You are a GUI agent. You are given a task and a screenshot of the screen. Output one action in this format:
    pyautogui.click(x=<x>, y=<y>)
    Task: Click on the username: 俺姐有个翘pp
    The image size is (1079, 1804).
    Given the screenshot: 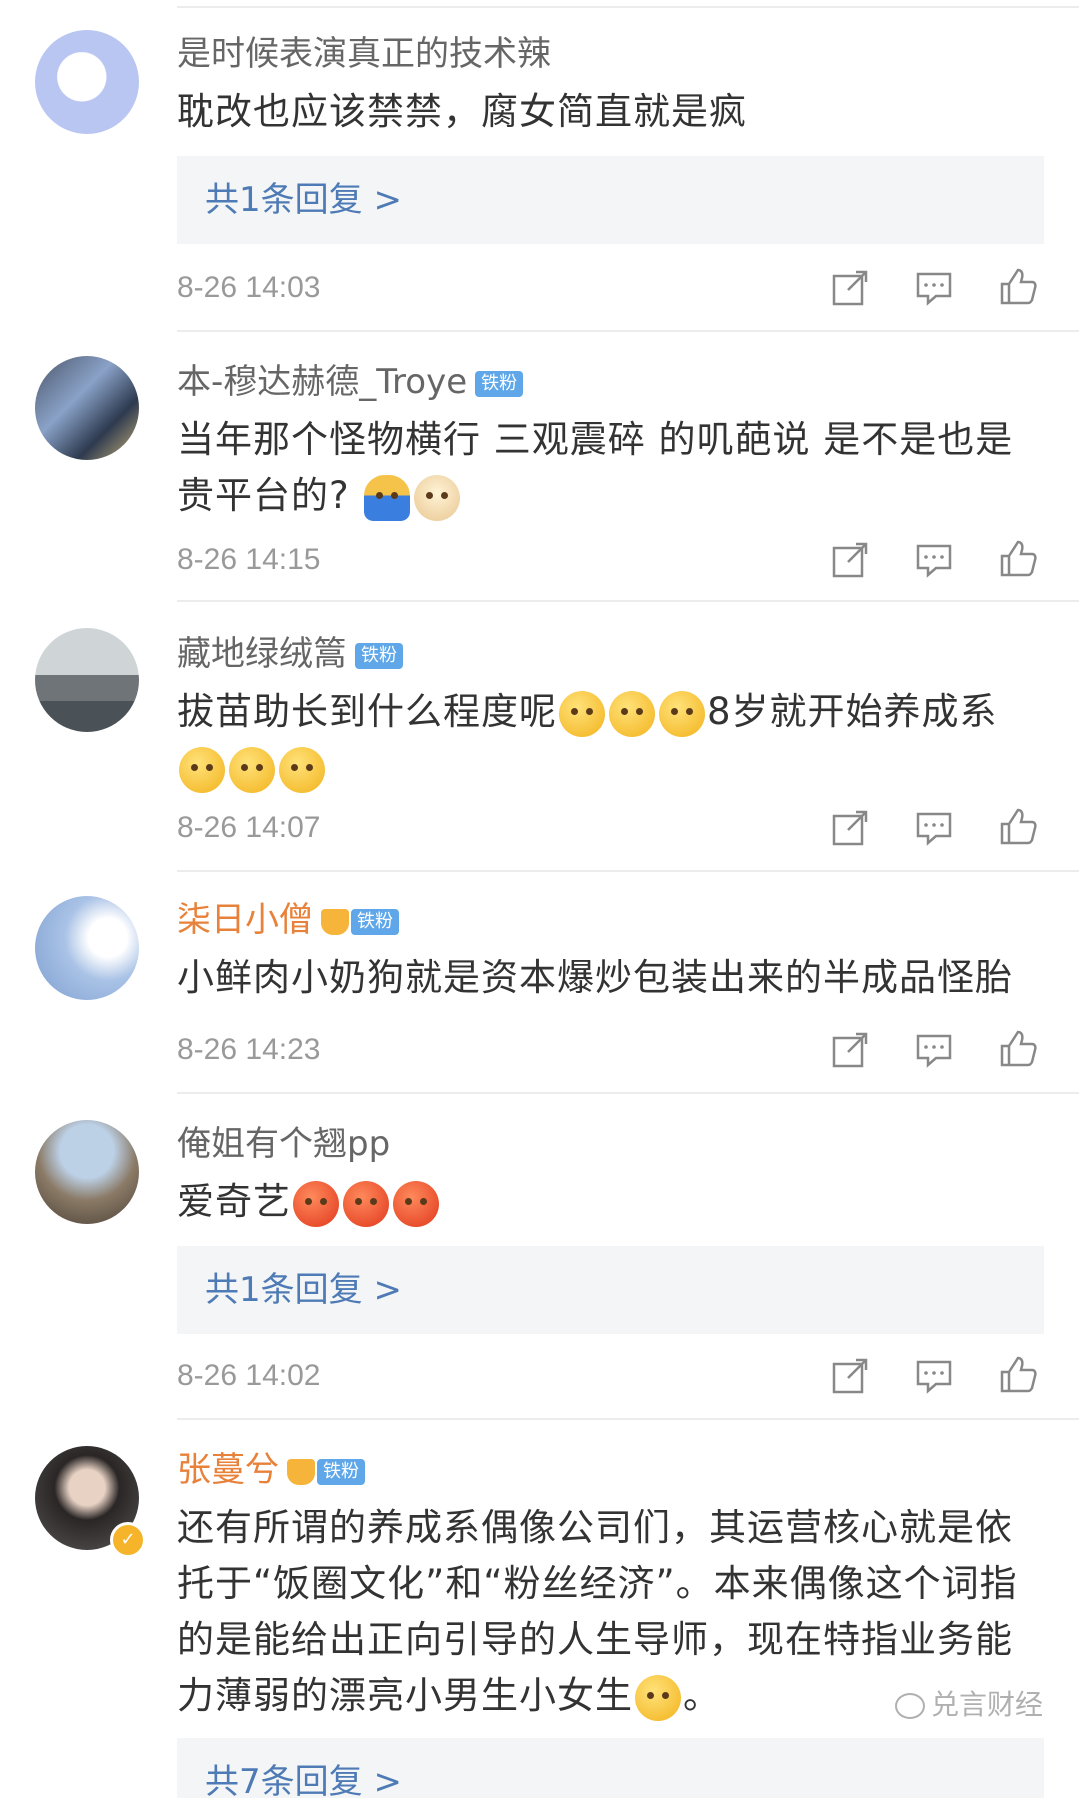 What is the action you would take?
    pyautogui.click(x=283, y=1144)
    